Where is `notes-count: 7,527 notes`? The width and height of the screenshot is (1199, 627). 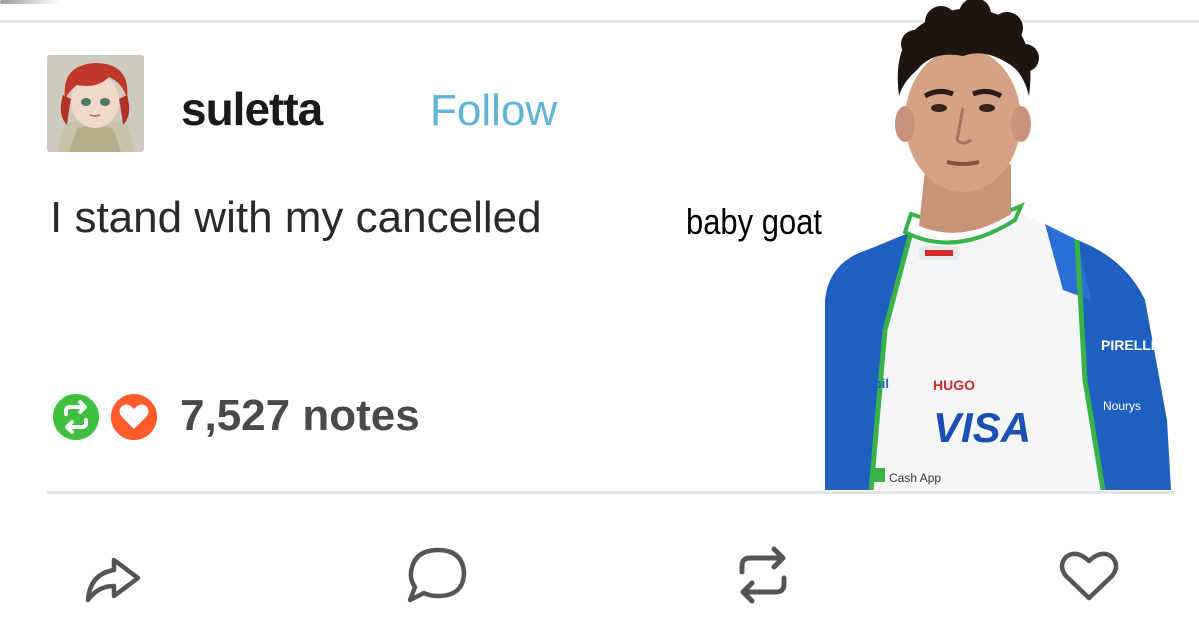 notes-count: 7,527 notes is located at coordinates (300, 416).